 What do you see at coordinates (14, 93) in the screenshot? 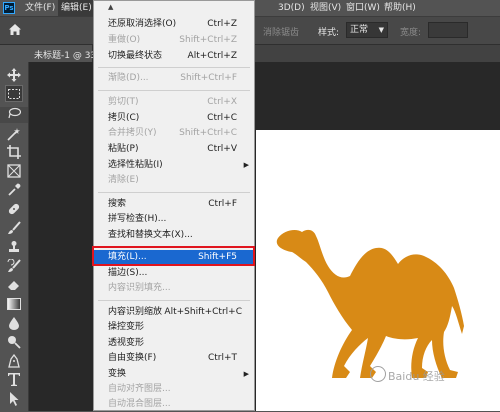
I see `marquee-tool-icon` at bounding box center [14, 93].